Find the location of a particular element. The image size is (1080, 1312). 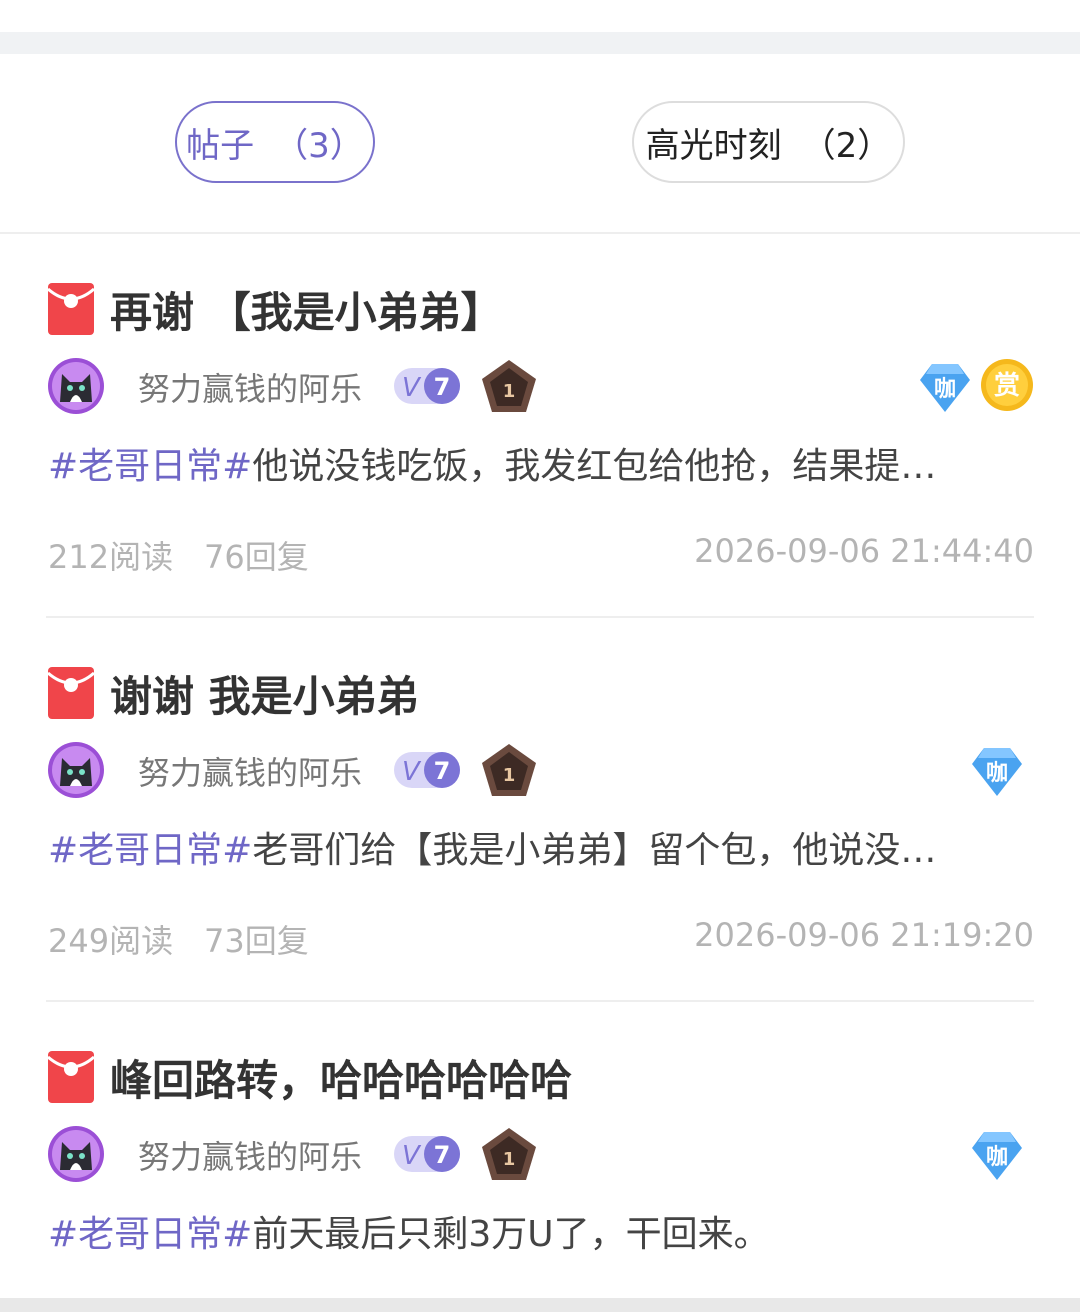

reply-count: 76回复 is located at coordinates (256, 557).